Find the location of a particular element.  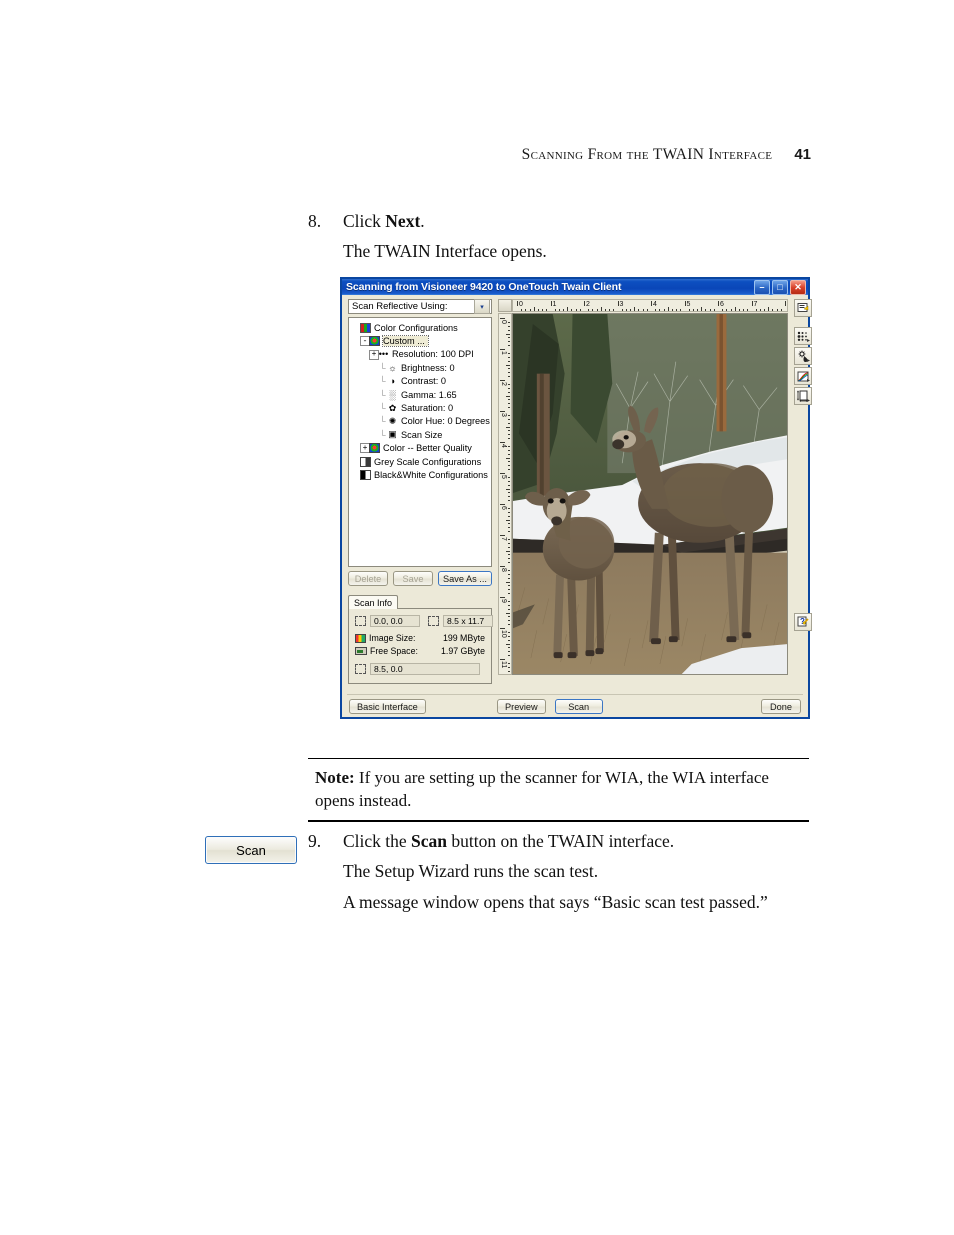

ruler-tick-label: 6 is located at coordinates (722, 304).